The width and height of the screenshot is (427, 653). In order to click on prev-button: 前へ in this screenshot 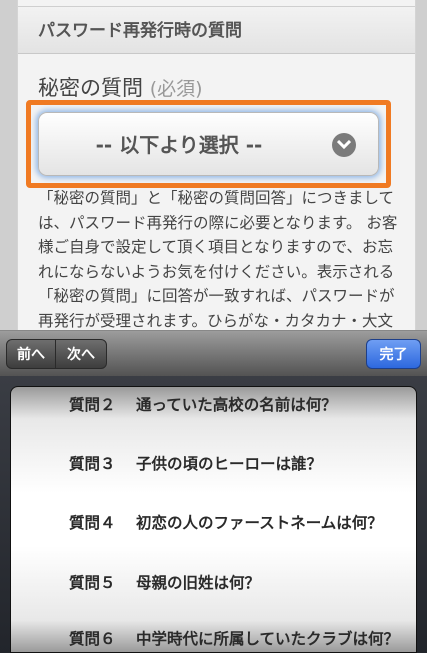, I will do `click(31, 354)`.